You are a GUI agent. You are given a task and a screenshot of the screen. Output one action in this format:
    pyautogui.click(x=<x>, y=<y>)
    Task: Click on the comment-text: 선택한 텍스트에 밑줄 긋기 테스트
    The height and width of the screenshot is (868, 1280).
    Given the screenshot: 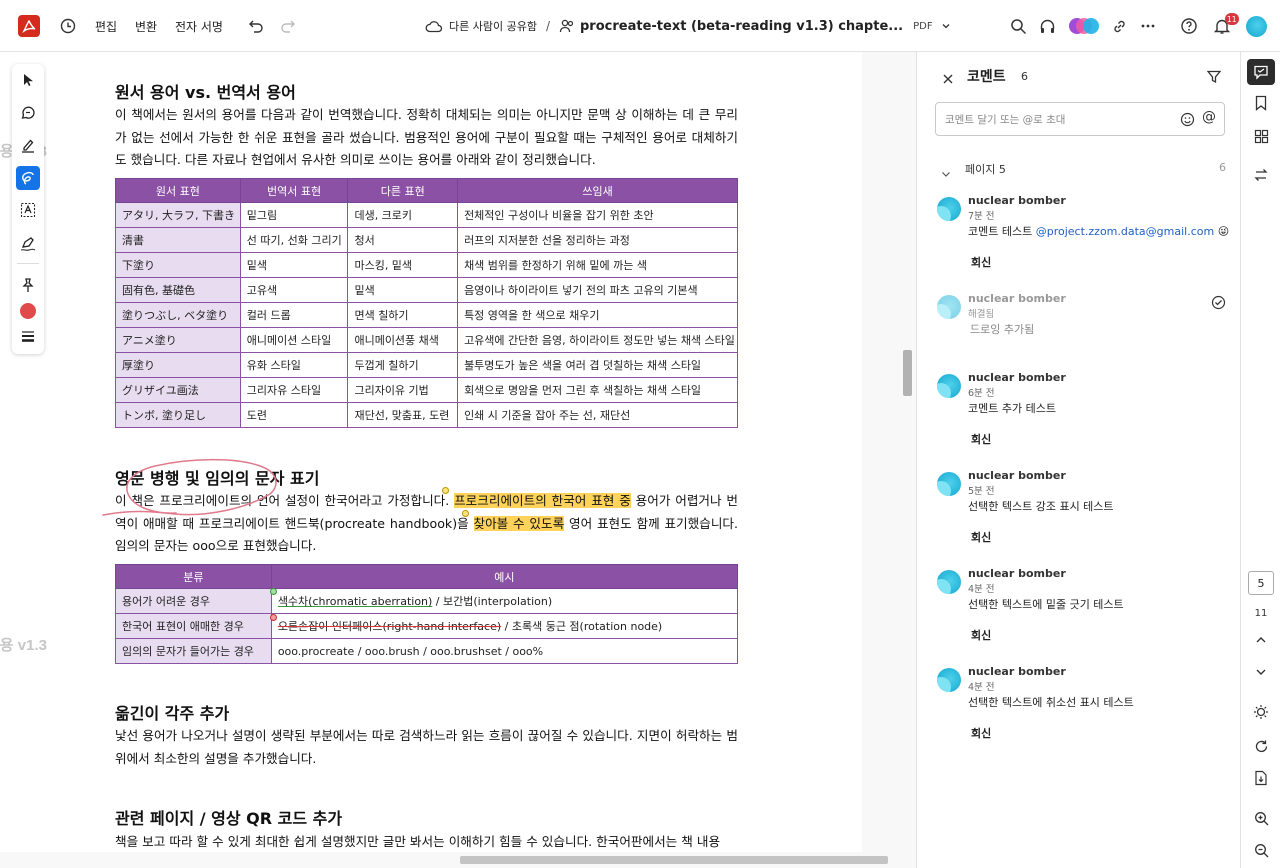 What is the action you would take?
    pyautogui.click(x=1046, y=604)
    